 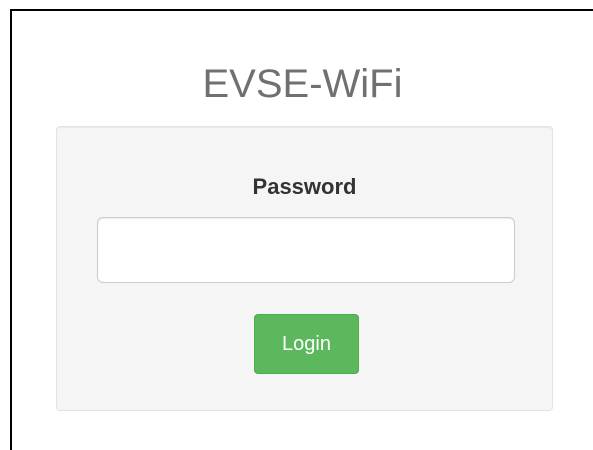 I want to click on frame-border-top, so click(x=301, y=10).